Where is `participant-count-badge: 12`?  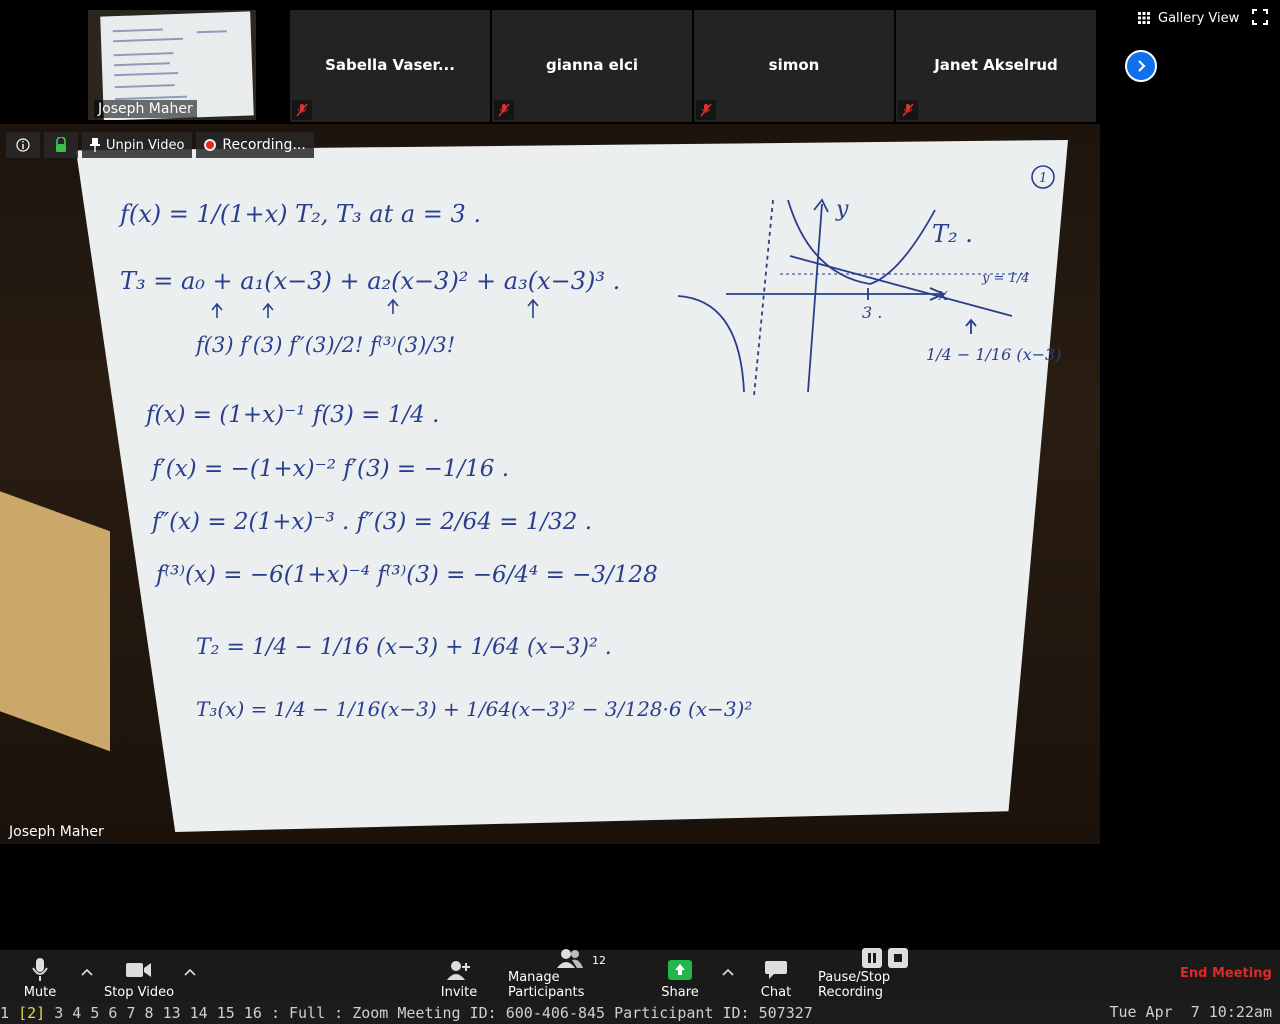
participant-count-badge: 12 is located at coordinates (599, 960).